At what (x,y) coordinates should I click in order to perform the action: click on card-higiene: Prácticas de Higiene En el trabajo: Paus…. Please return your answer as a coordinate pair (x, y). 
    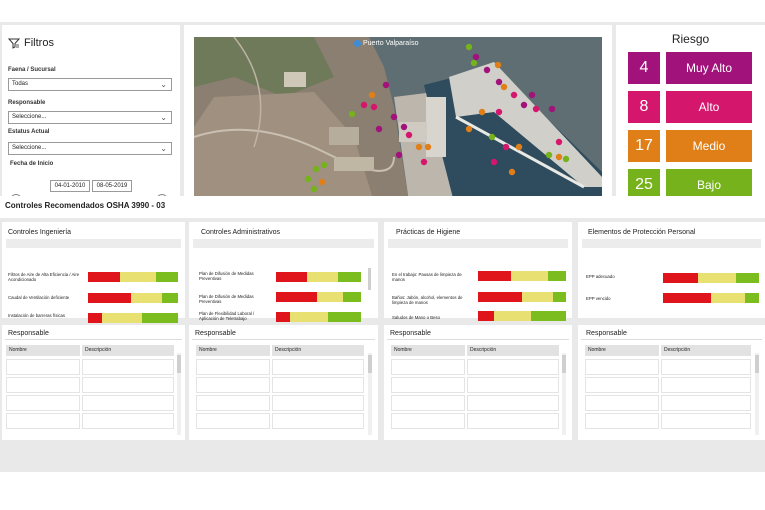
    Looking at the image, I should click on (478, 282).